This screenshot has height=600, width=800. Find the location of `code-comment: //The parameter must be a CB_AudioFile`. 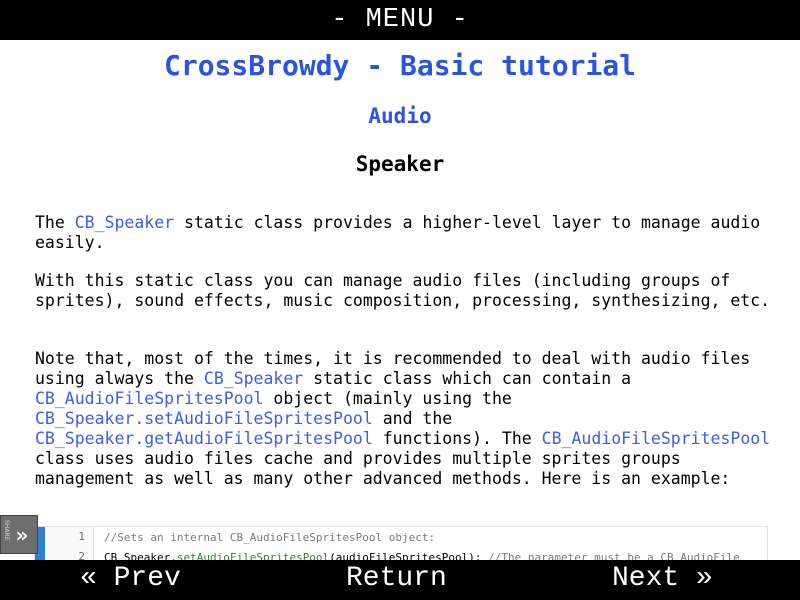

code-comment: //The parameter must be a CB_AudioFile is located at coordinates (614, 555).